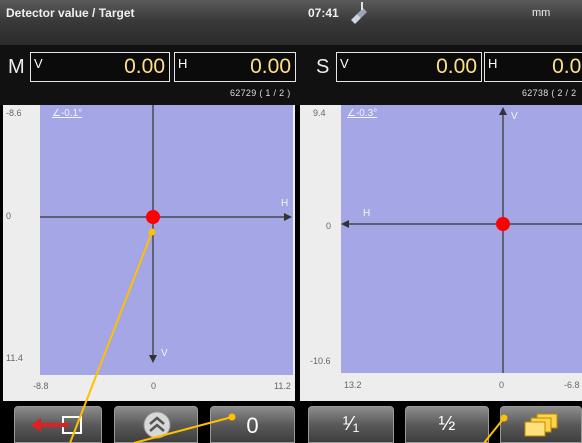 The width and height of the screenshot is (582, 443). I want to click on left-axis-h-label: H, so click(285, 203).